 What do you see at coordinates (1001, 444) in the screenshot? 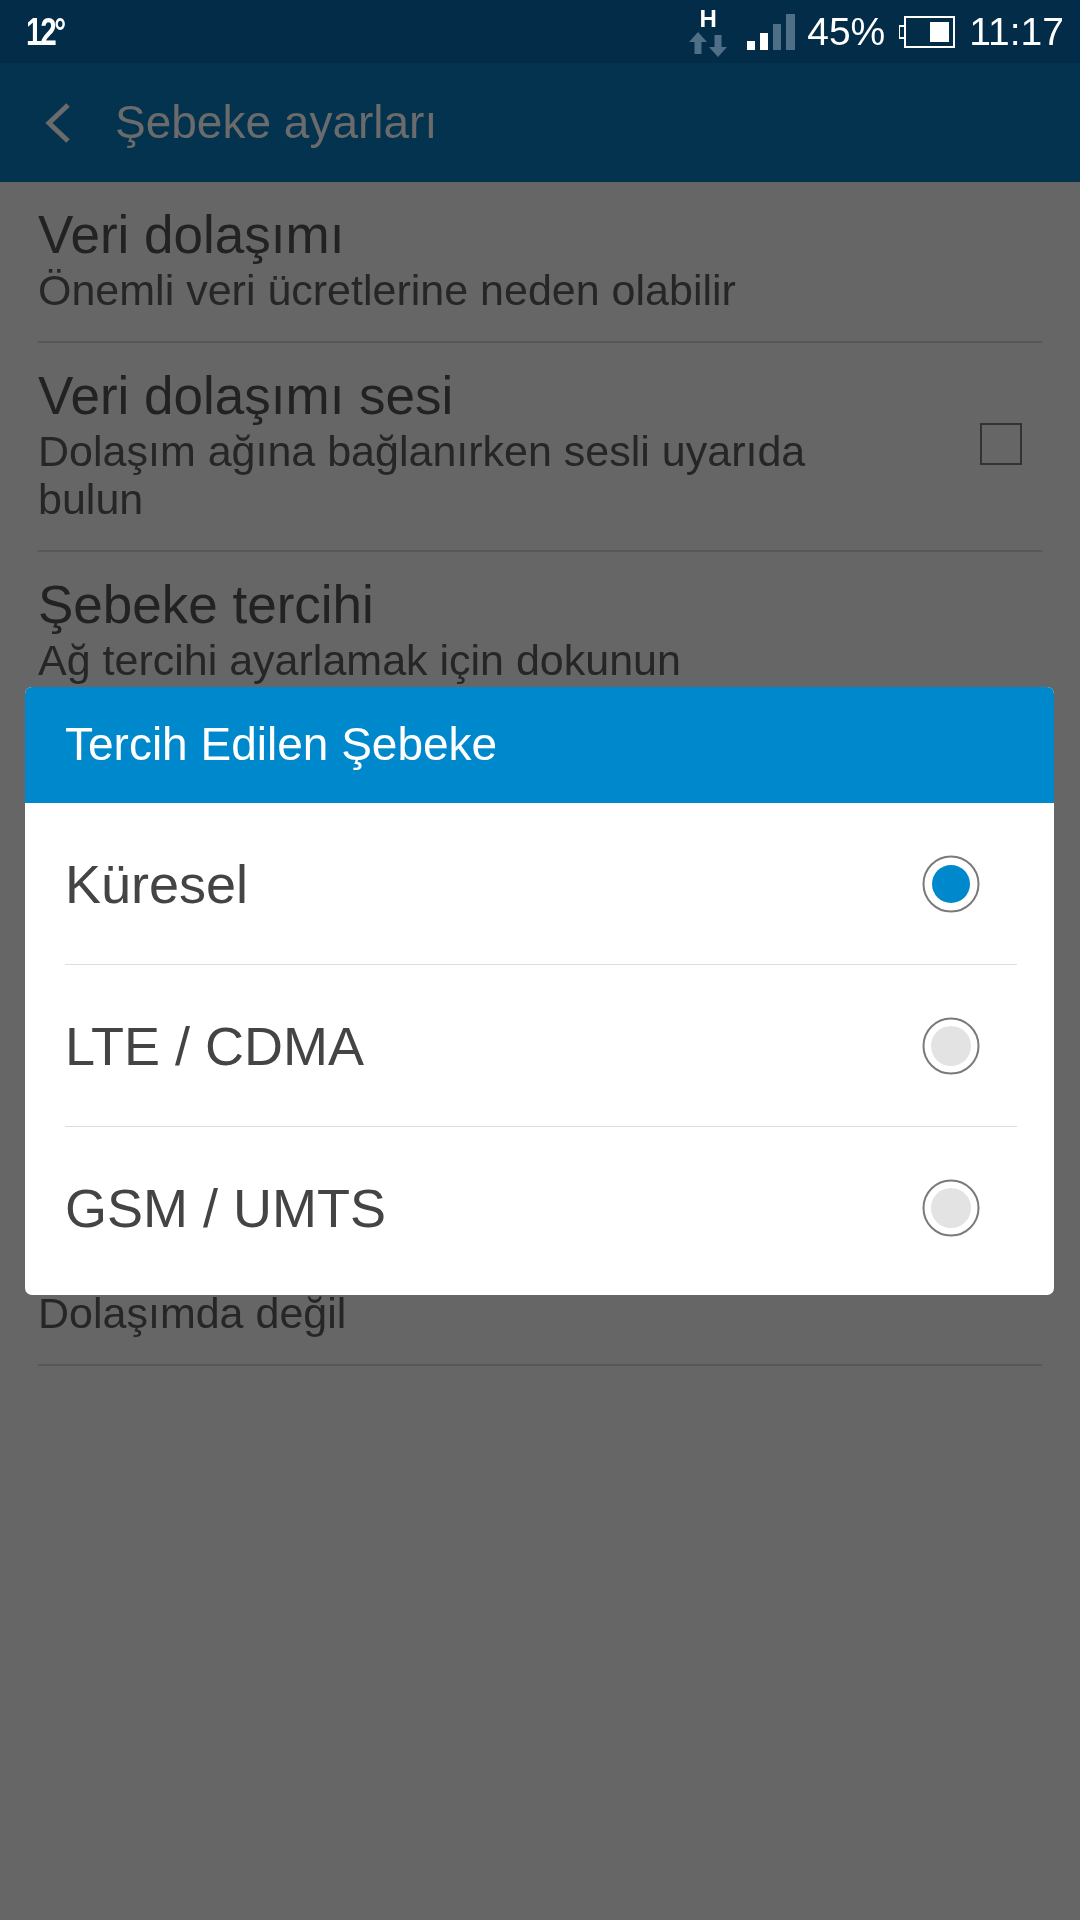
I see `checkbox` at bounding box center [1001, 444].